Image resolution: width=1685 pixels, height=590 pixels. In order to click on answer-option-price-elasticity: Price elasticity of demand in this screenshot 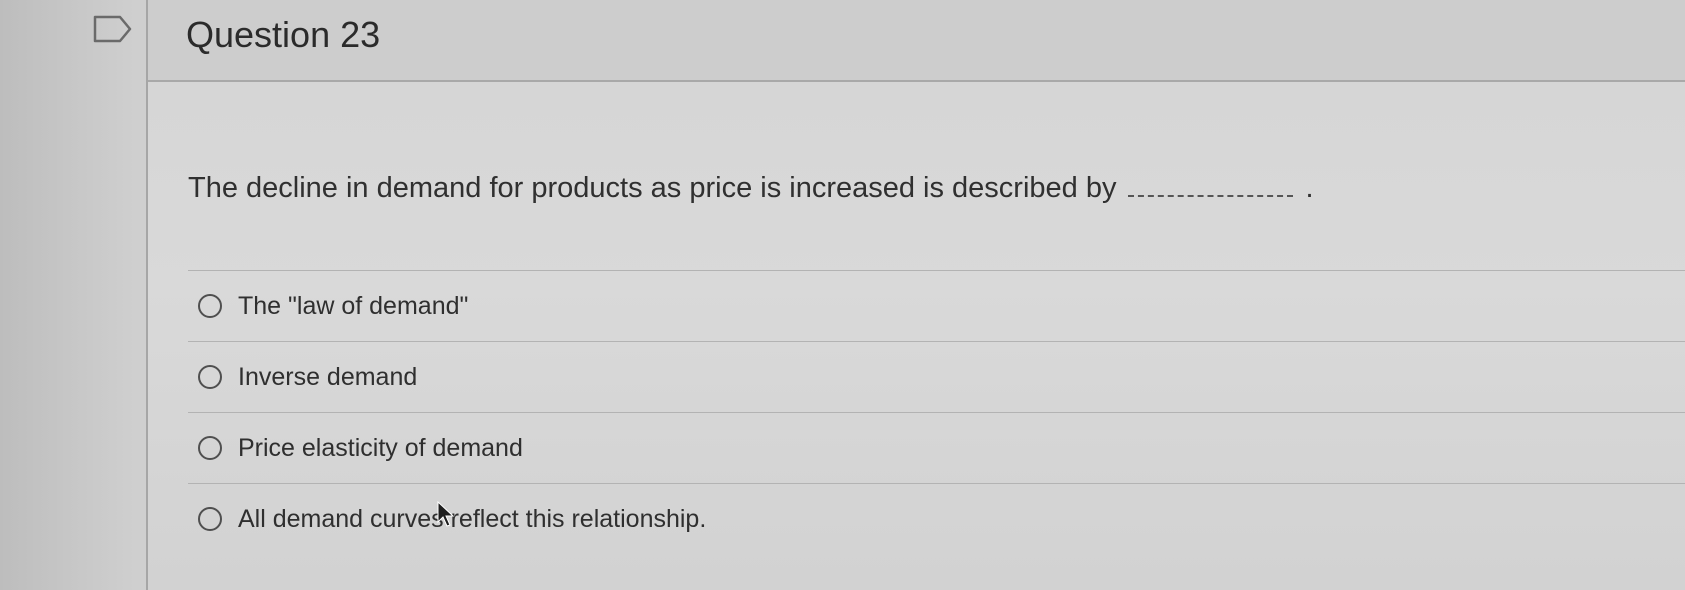, I will do `click(936, 447)`.